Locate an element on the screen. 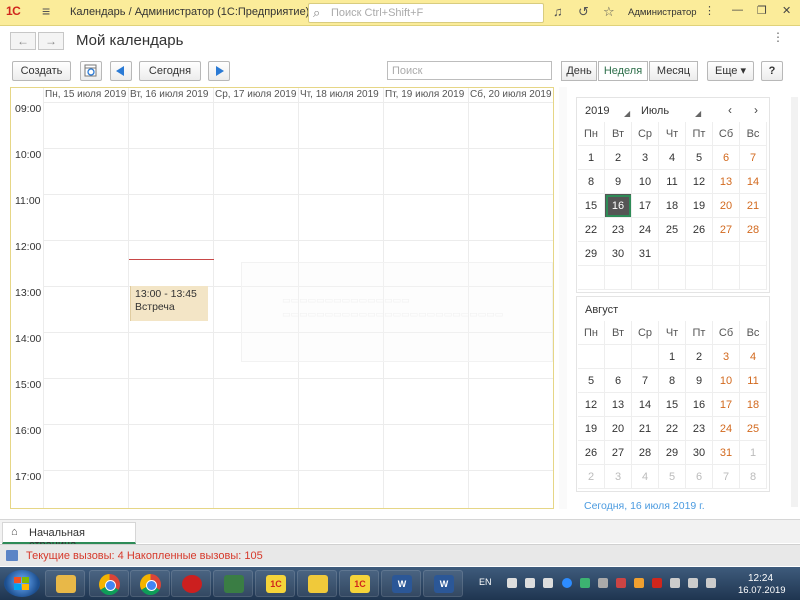 The height and width of the screenshot is (600, 800). previous-period-button is located at coordinates (121, 71).